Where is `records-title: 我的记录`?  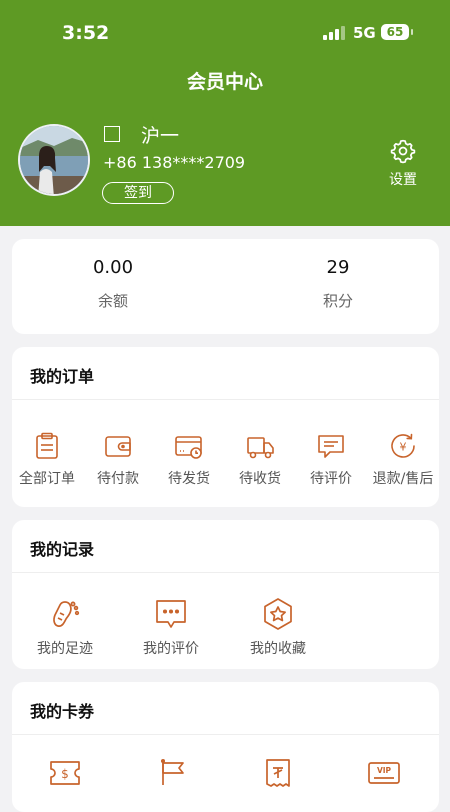 records-title: 我的记录 is located at coordinates (62, 549).